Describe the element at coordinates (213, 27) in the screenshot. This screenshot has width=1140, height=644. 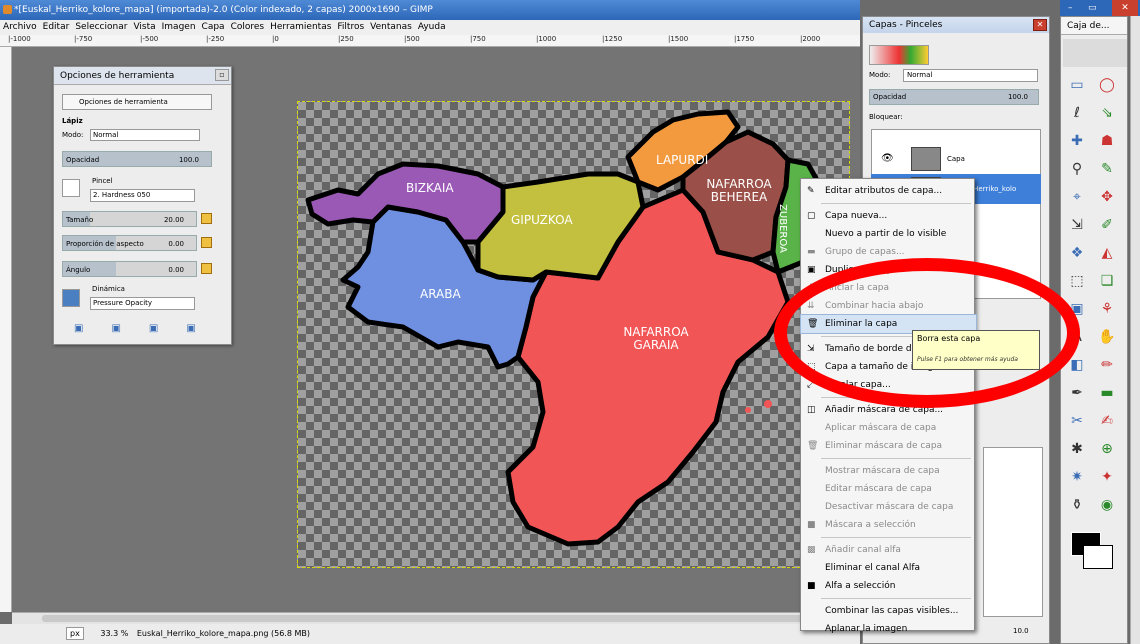
I see `menu-5: Capa` at that location.